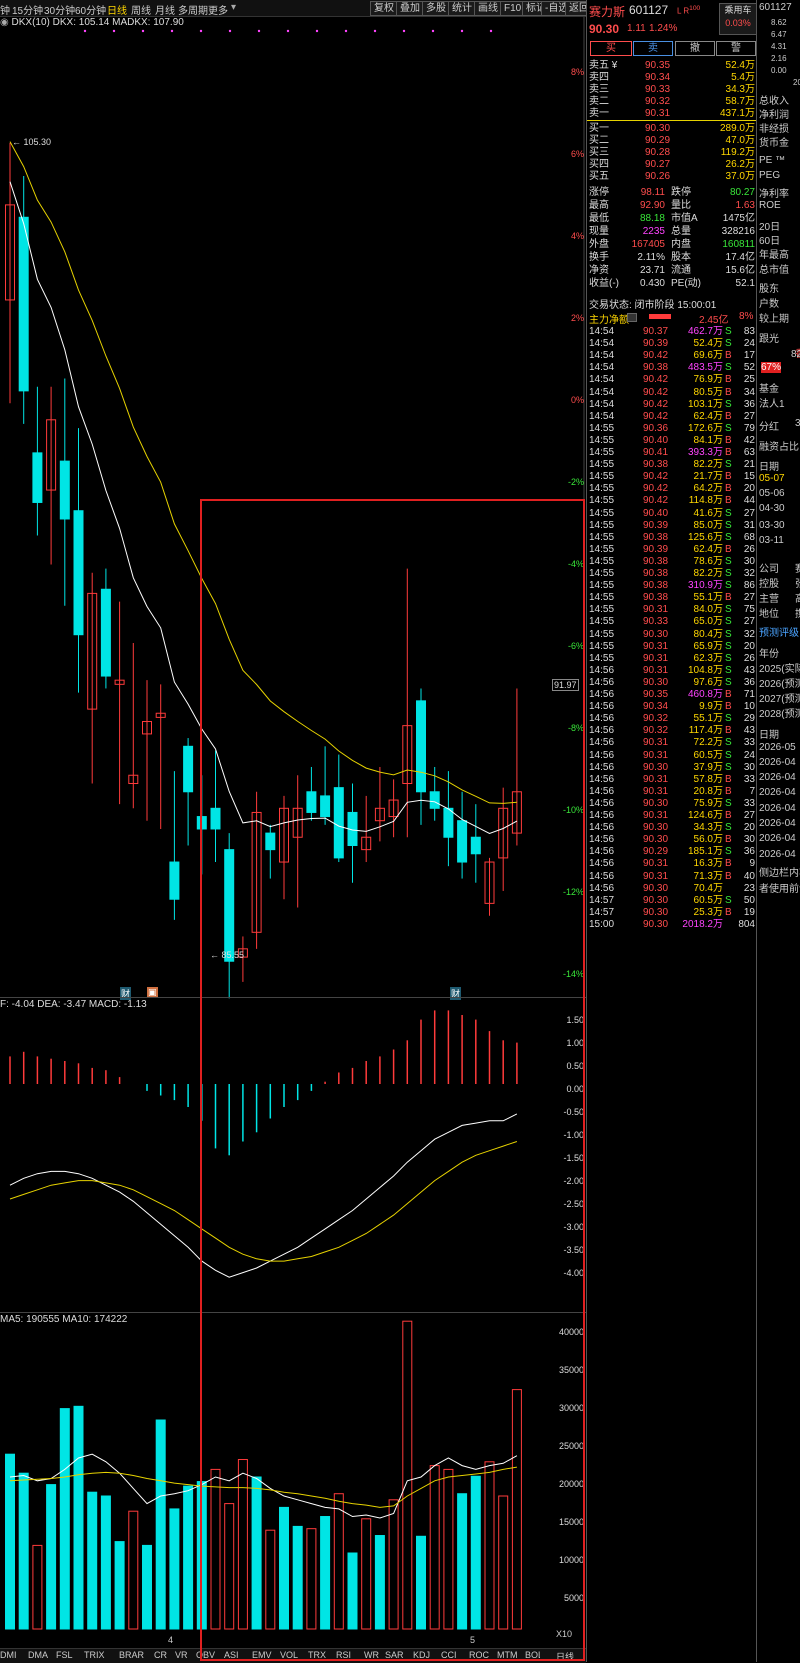 The height and width of the screenshot is (1663, 800). Describe the element at coordinates (64, 1655) in the screenshot. I see `indicator-tab: FSL` at that location.